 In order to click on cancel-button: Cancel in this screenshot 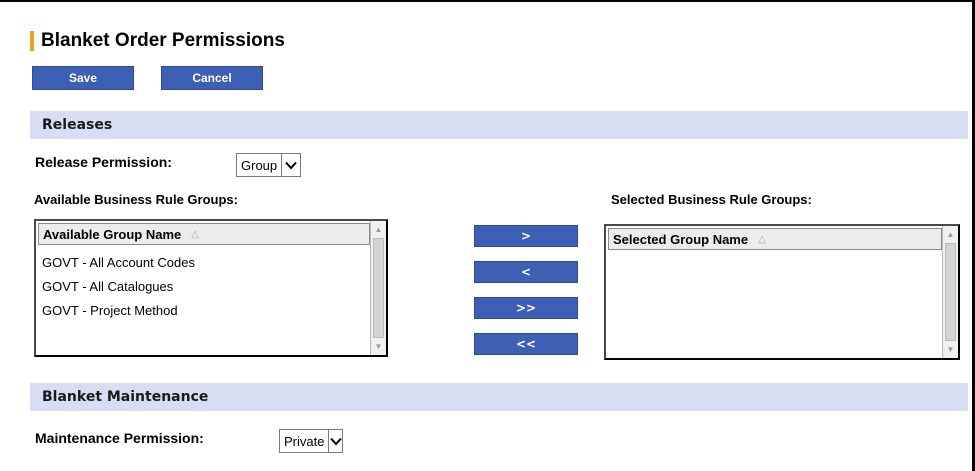, I will do `click(212, 78)`.